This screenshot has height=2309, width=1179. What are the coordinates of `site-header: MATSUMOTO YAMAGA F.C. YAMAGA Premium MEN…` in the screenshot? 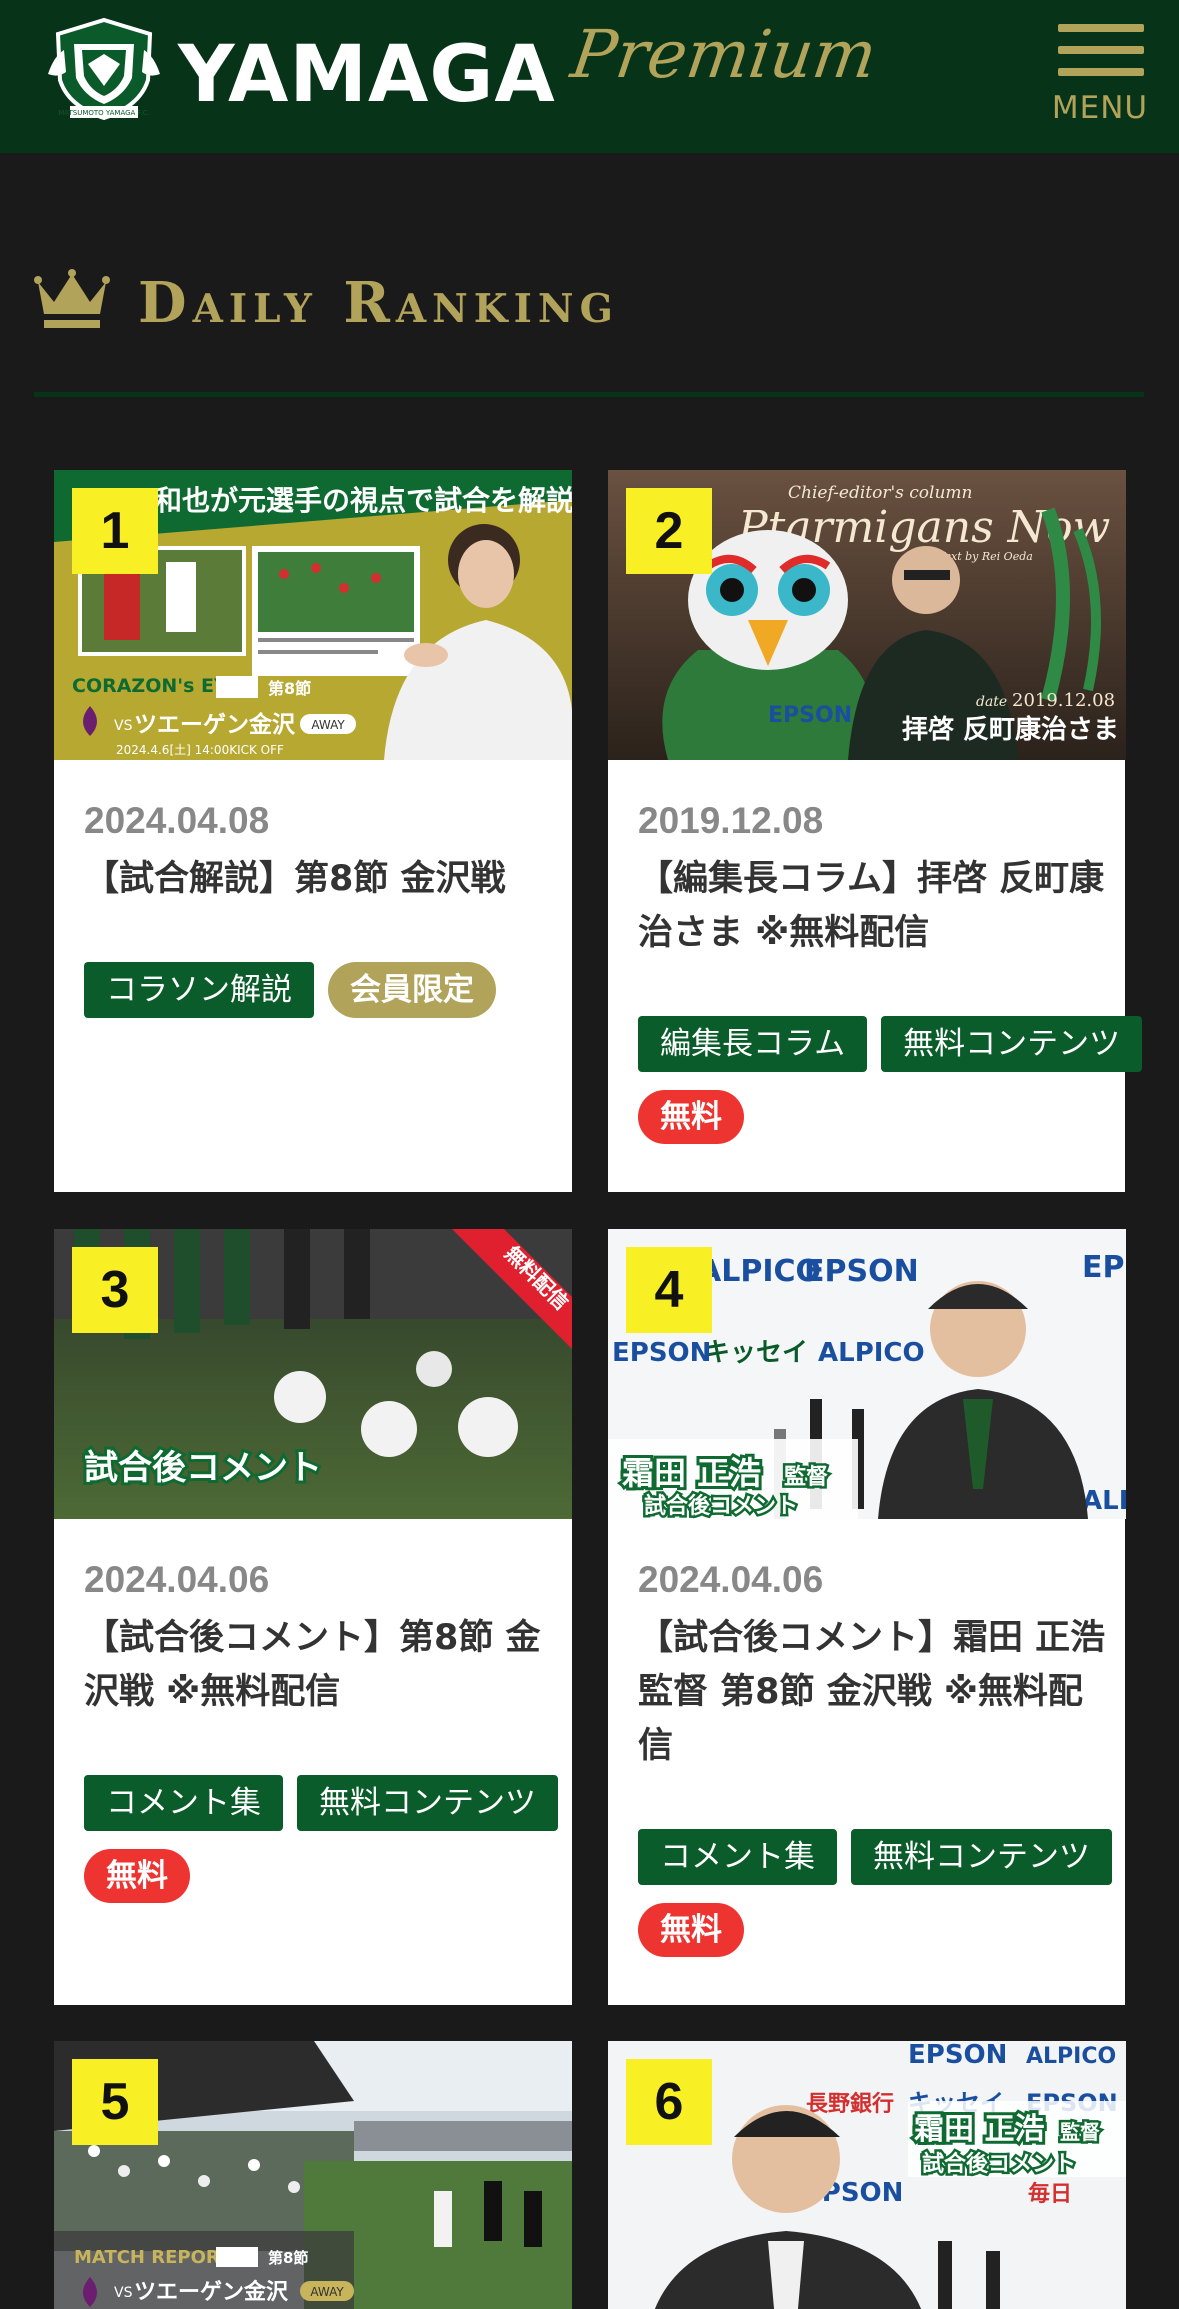 It's located at (589, 76).